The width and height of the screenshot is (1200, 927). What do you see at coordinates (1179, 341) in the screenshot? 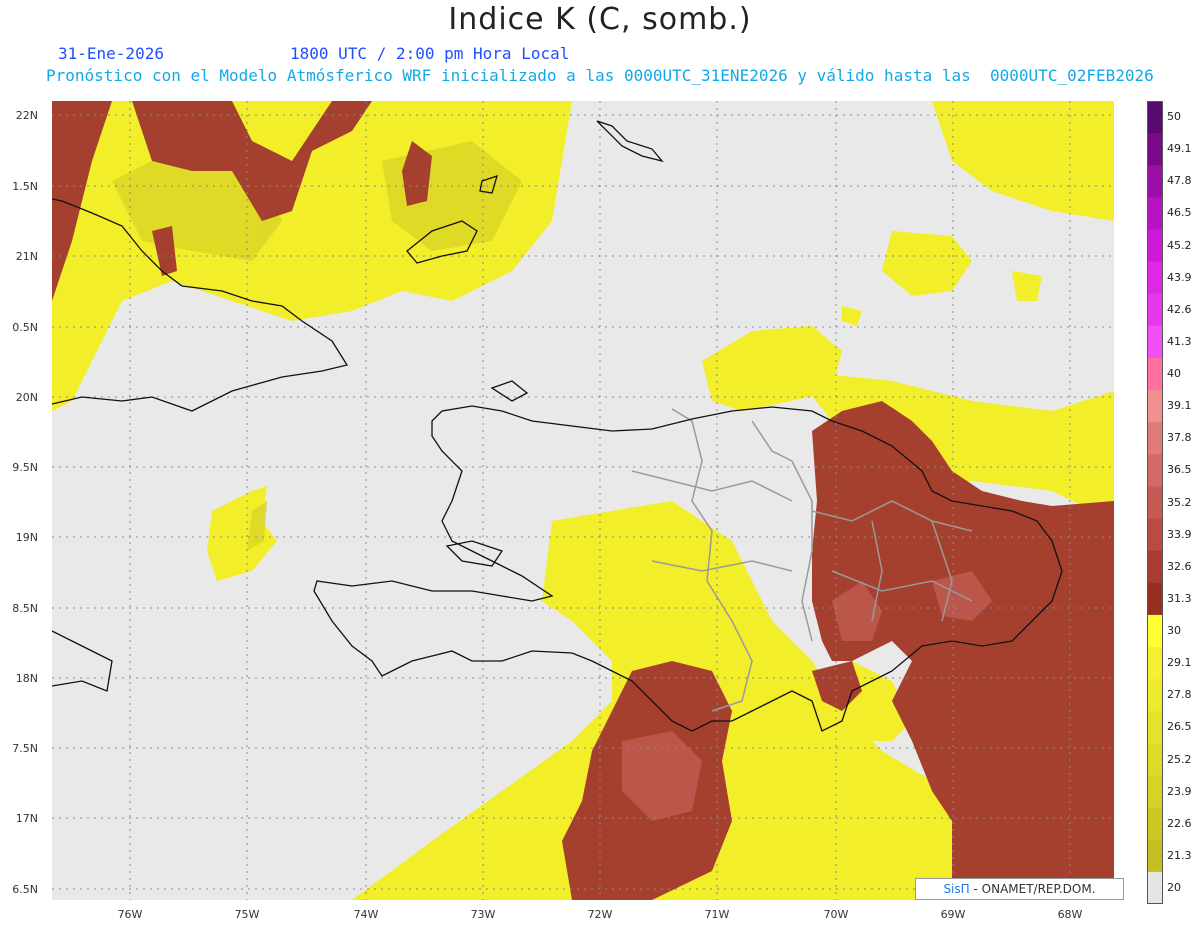
I see `colorbar-label: 41.3` at bounding box center [1179, 341].